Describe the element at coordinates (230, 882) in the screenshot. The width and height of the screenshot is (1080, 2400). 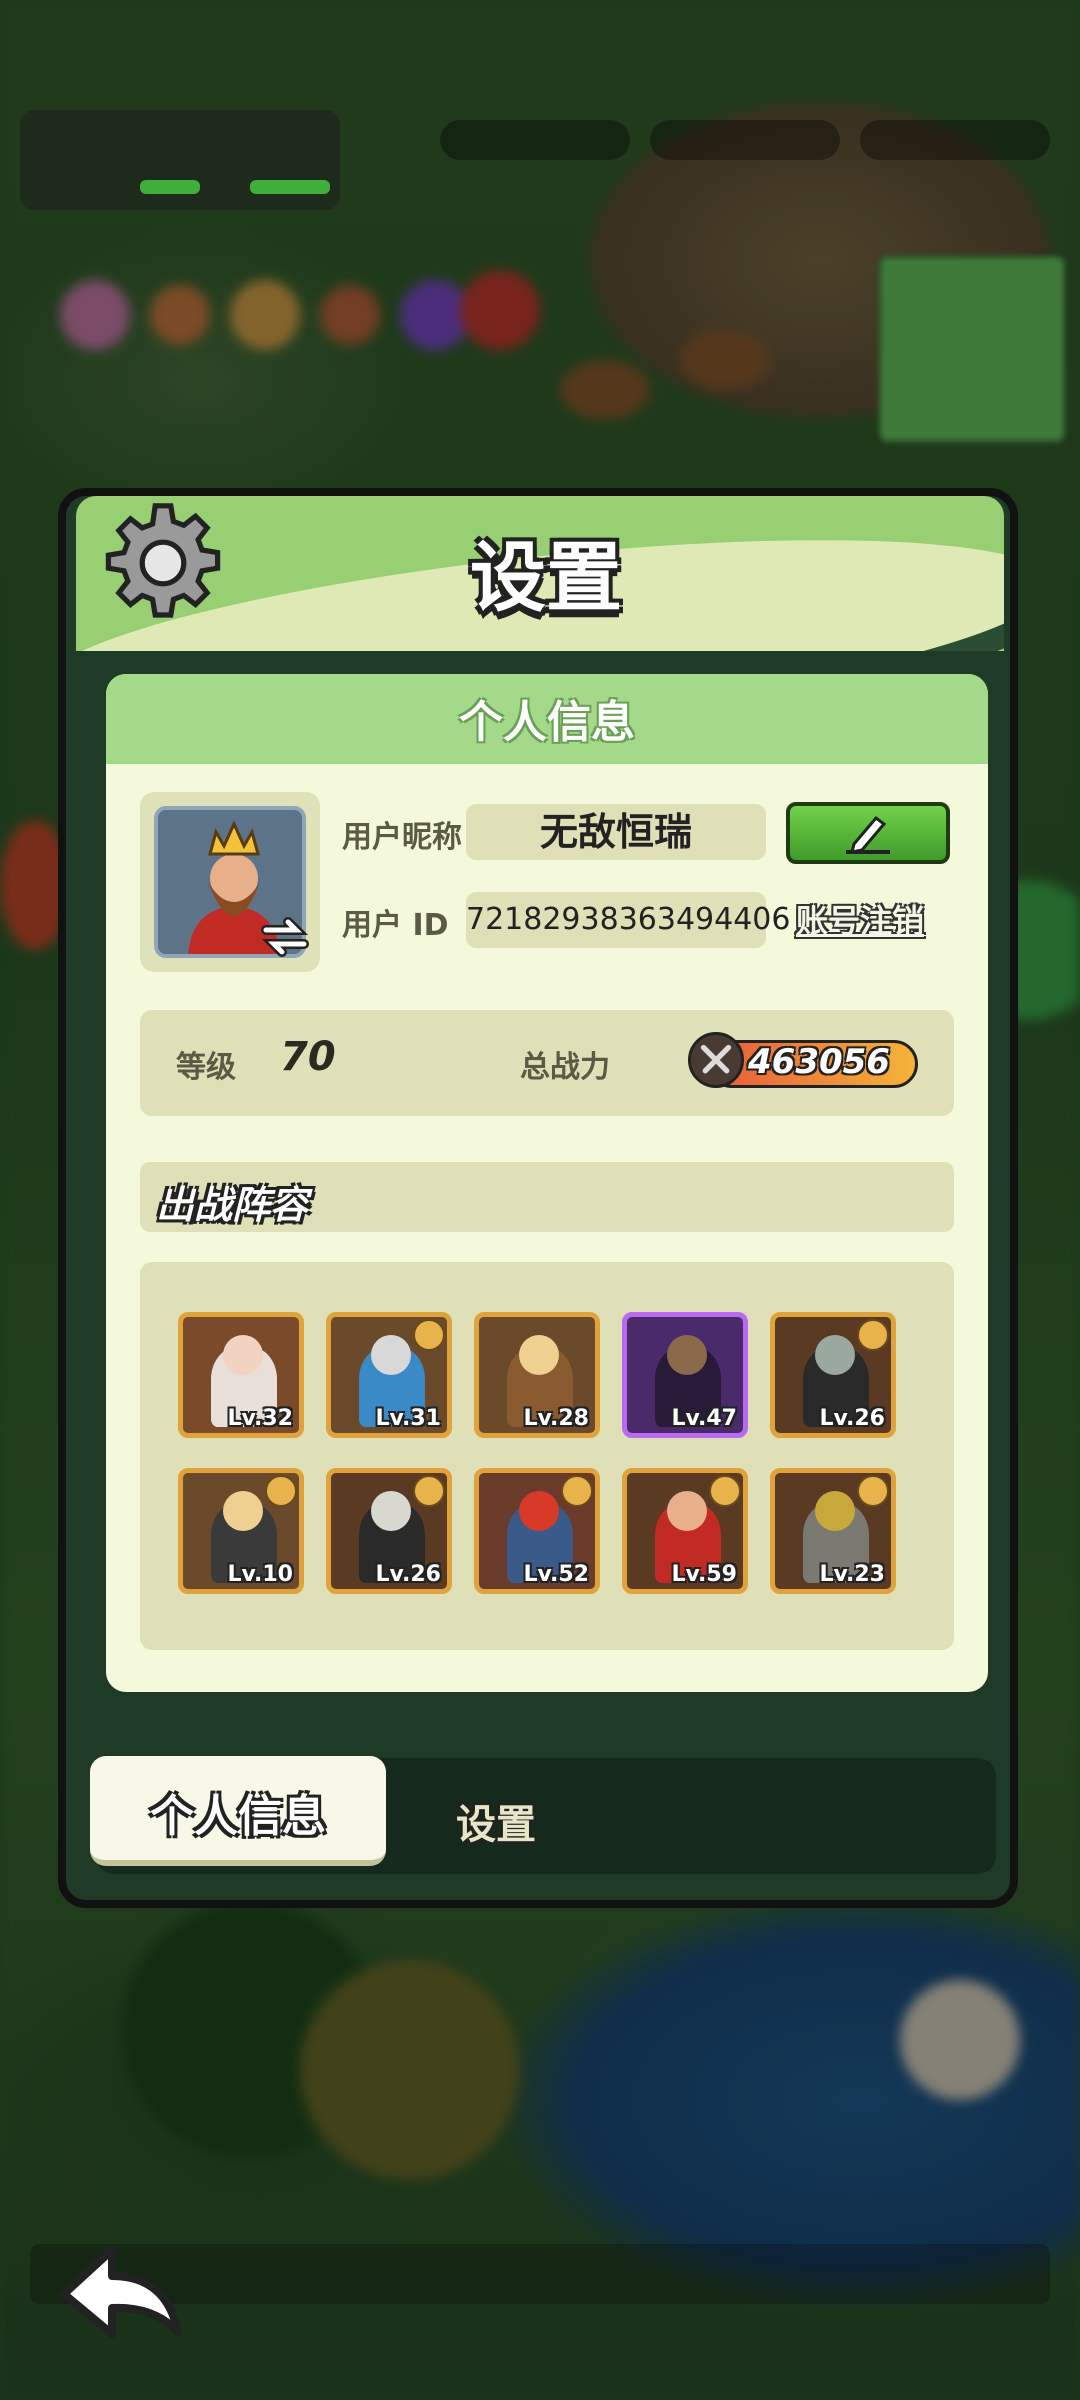
I see `avatar-frame` at that location.